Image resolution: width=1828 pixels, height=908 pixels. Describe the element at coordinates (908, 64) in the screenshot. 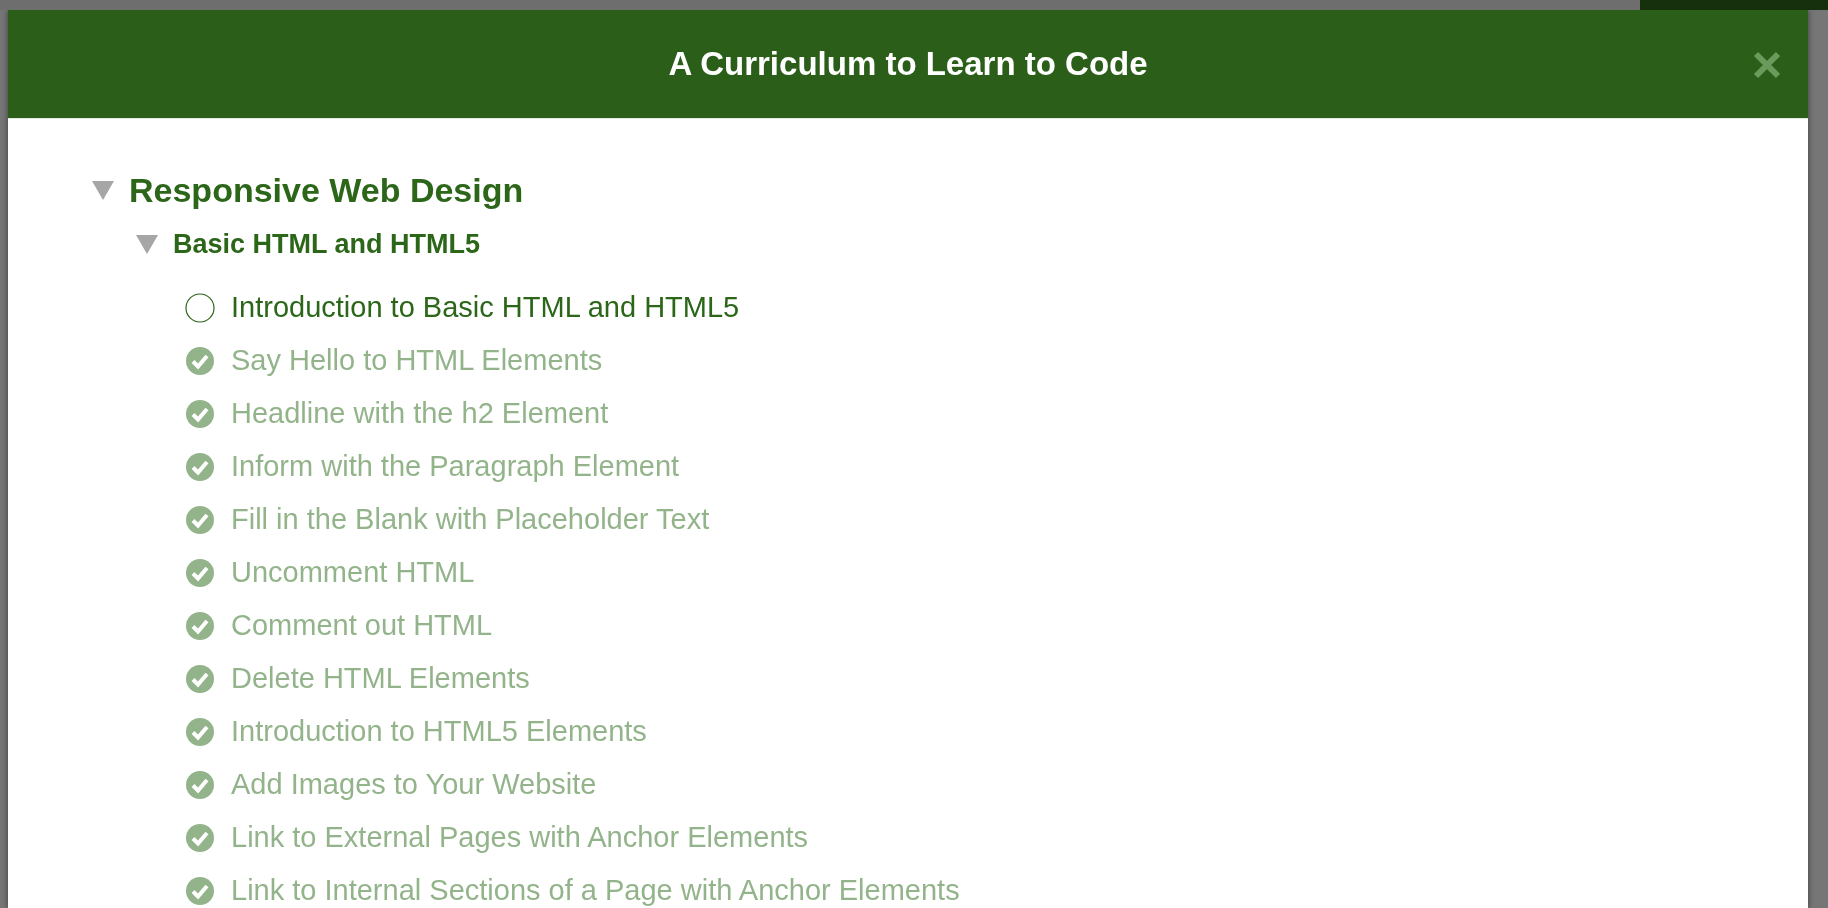

I see `modal-title: A Curriculum to Learn to Code` at that location.